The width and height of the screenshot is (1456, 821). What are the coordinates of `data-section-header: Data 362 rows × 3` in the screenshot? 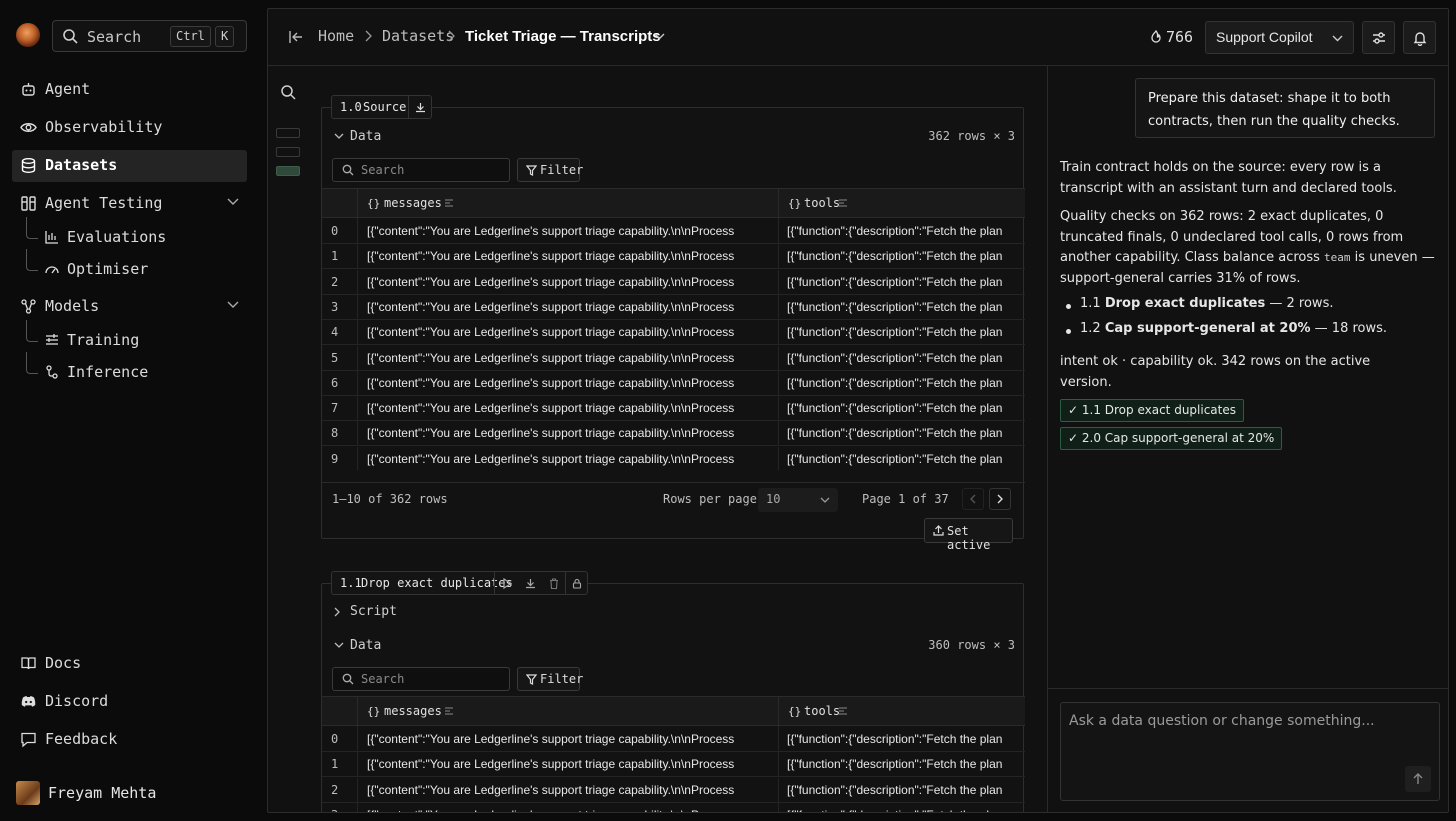 It's located at (673, 137).